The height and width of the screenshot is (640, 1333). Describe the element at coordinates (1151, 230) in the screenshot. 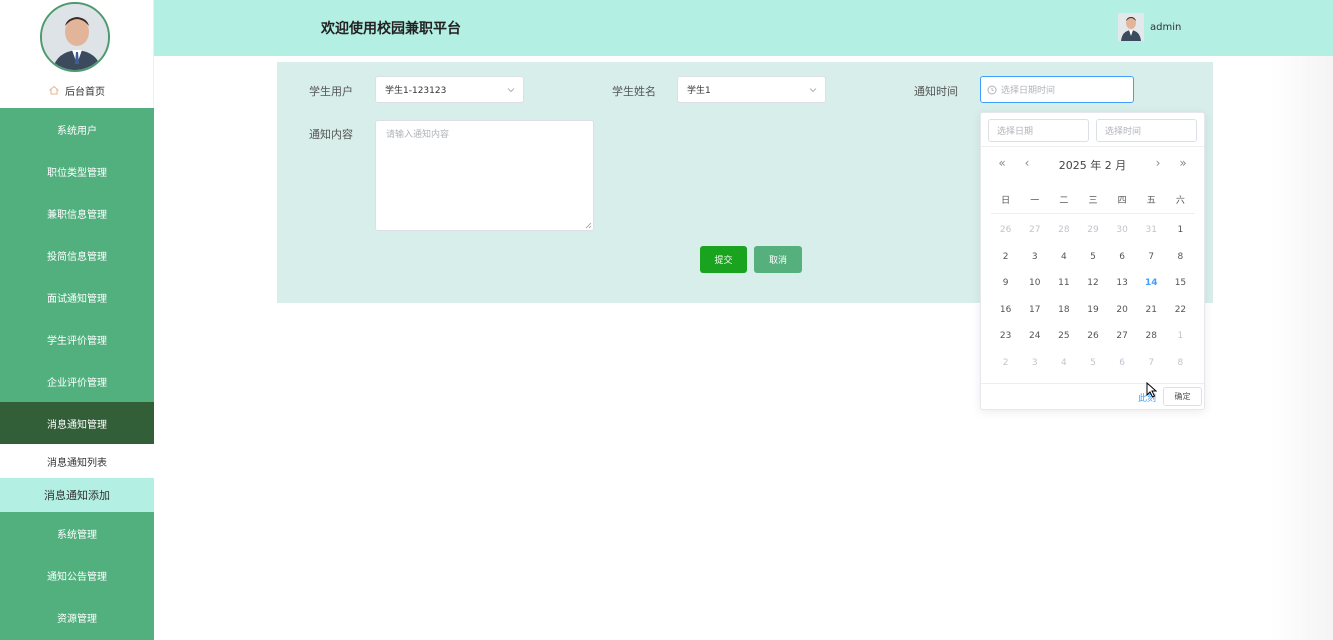

I see `calendar-day: 31` at that location.